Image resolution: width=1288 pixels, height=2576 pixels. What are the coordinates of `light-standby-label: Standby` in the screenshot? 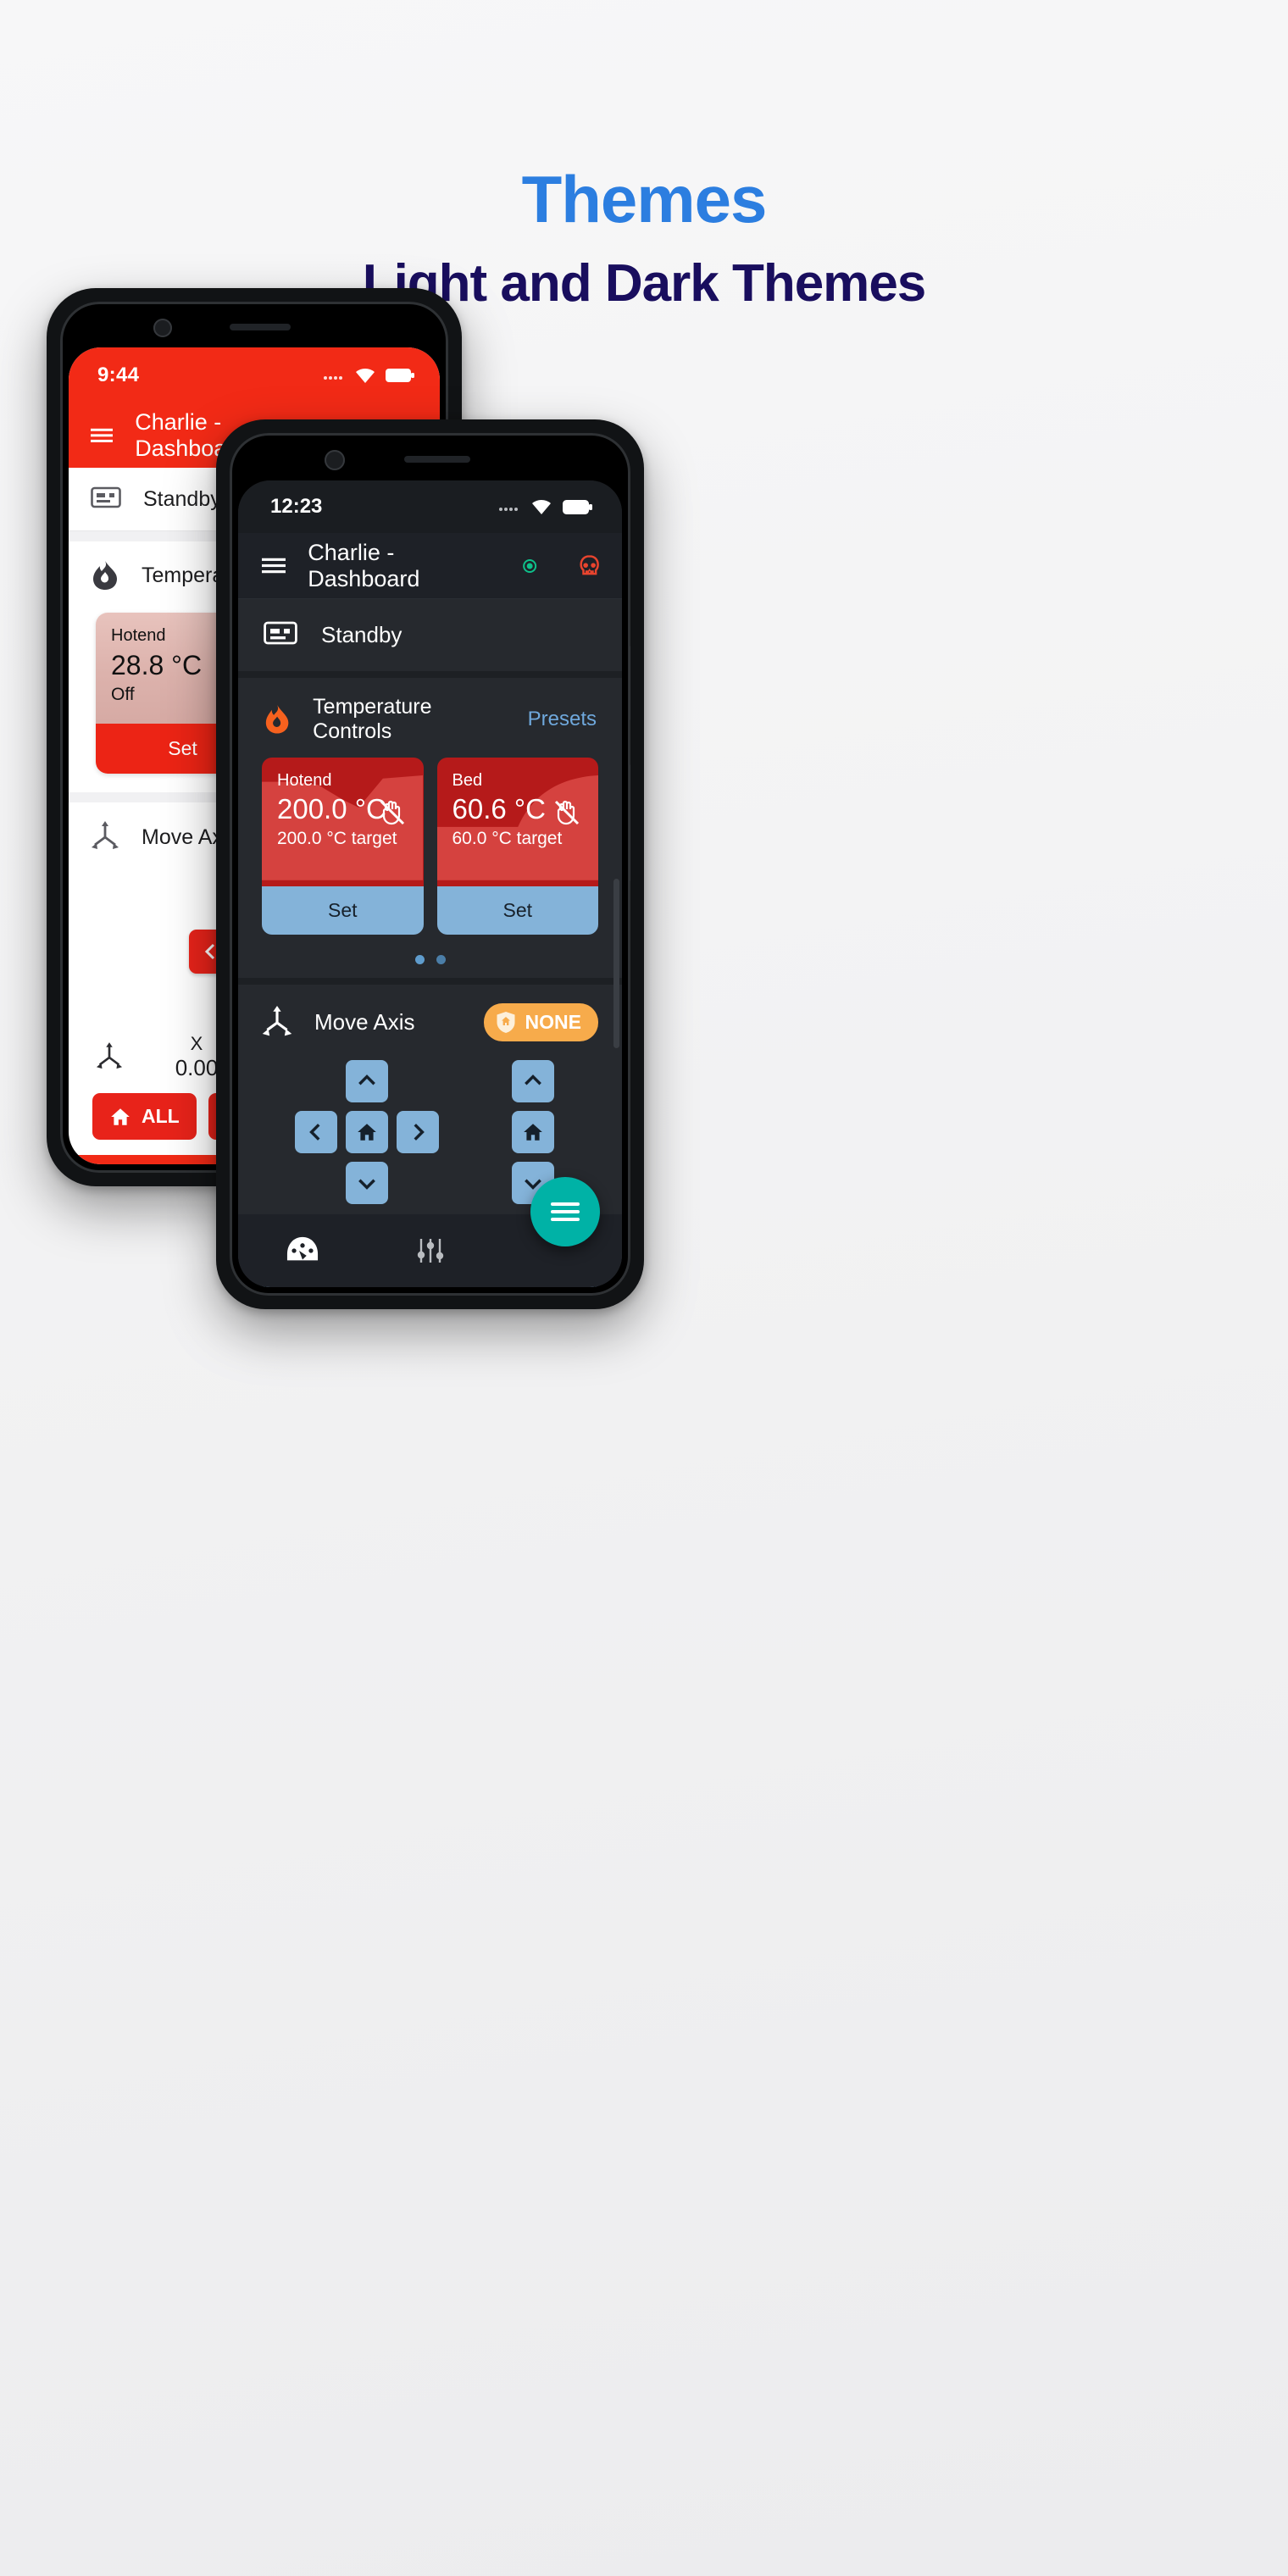 It's located at (182, 498).